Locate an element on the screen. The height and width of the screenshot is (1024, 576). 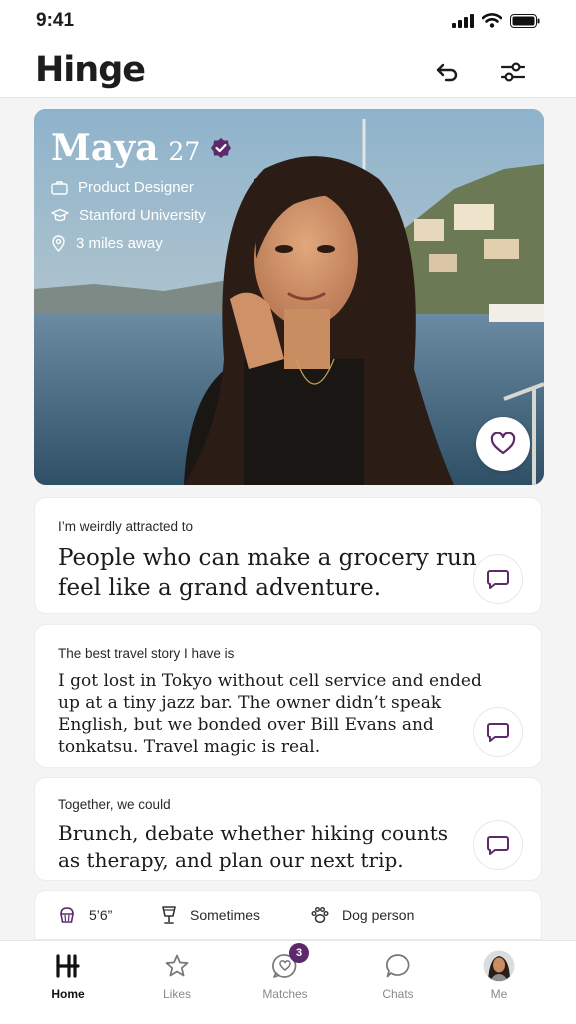
chat-icon is located at coordinates (398, 966).